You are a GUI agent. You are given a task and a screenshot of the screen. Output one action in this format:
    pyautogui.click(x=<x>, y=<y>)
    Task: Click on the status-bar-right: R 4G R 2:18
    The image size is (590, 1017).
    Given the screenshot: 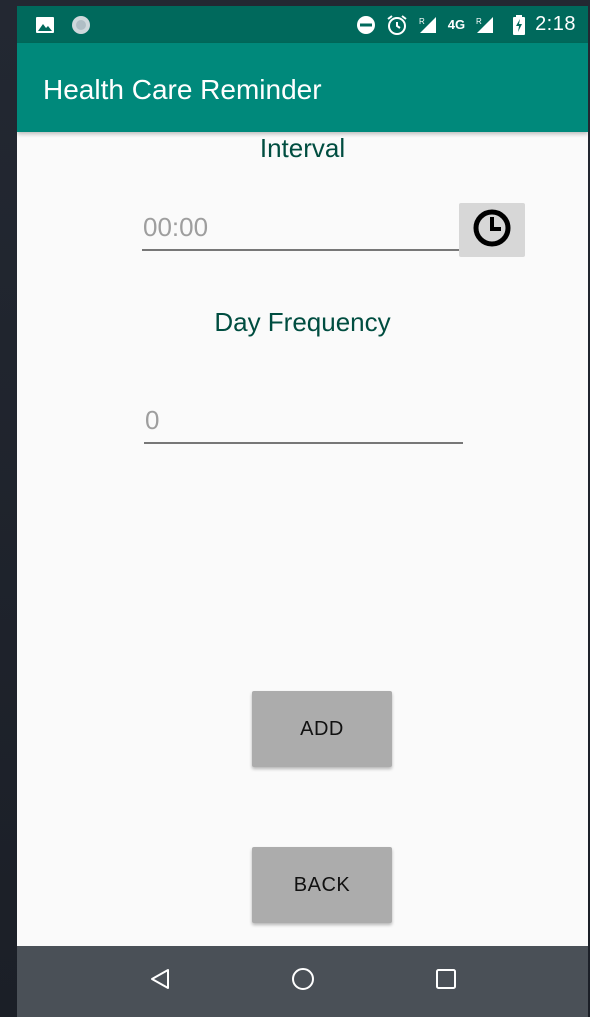 What is the action you would take?
    pyautogui.click(x=466, y=24)
    